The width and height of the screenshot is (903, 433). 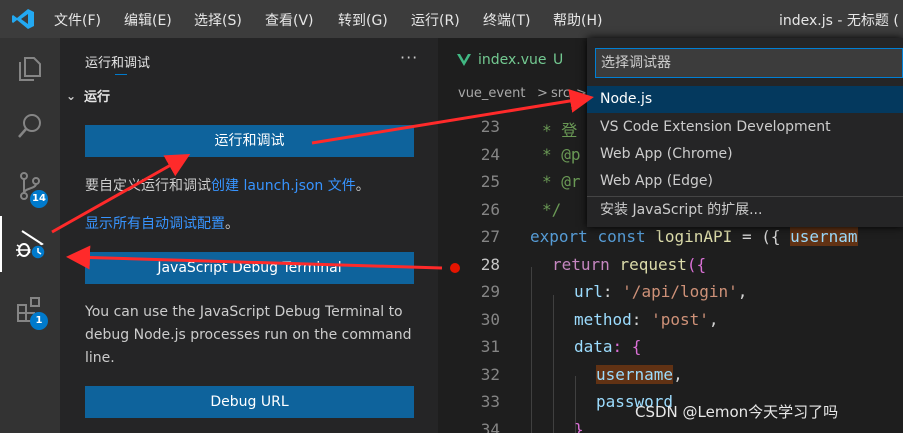 What do you see at coordinates (490, 209) in the screenshot?
I see `line-number: 26` at bounding box center [490, 209].